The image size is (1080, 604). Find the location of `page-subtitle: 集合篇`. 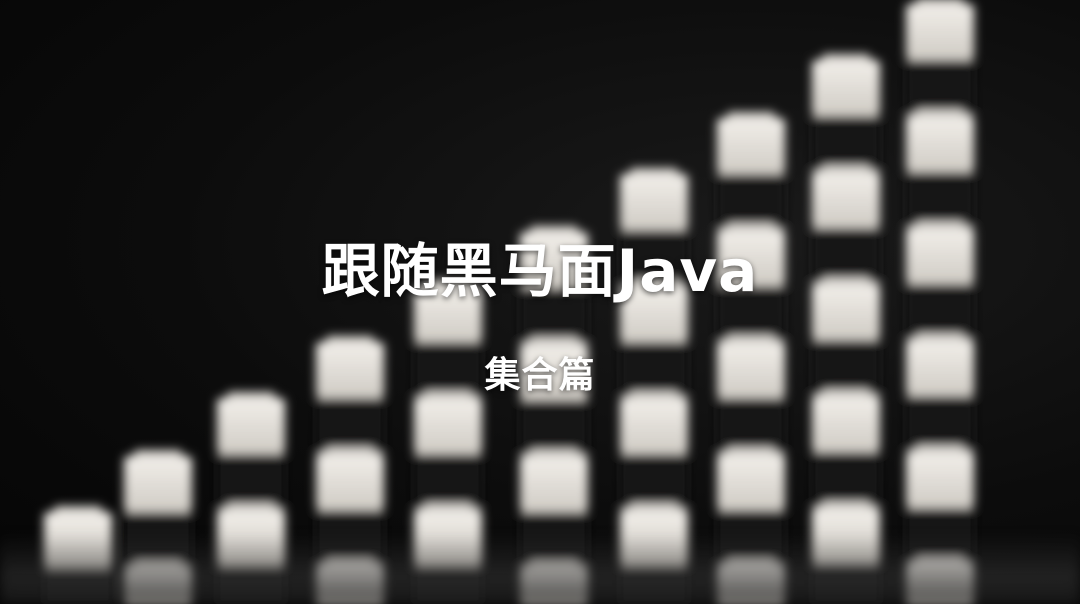

page-subtitle: 集合篇 is located at coordinates (540, 375).